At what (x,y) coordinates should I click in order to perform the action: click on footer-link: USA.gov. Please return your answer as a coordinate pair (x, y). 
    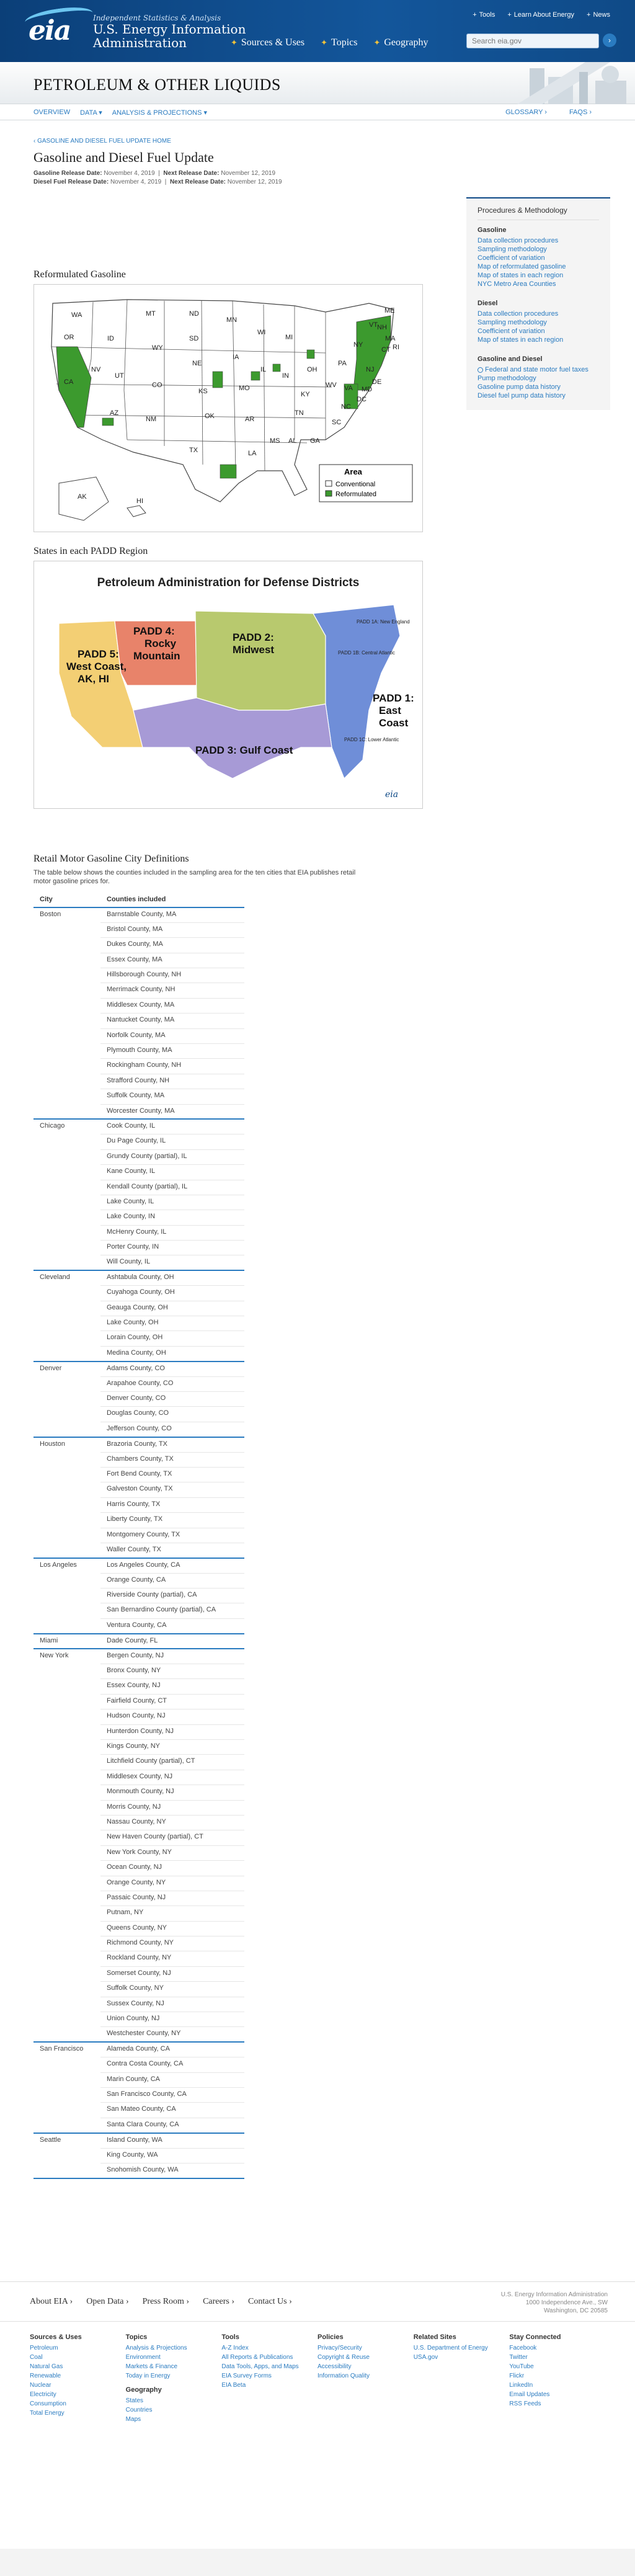
    Looking at the image, I should click on (462, 2357).